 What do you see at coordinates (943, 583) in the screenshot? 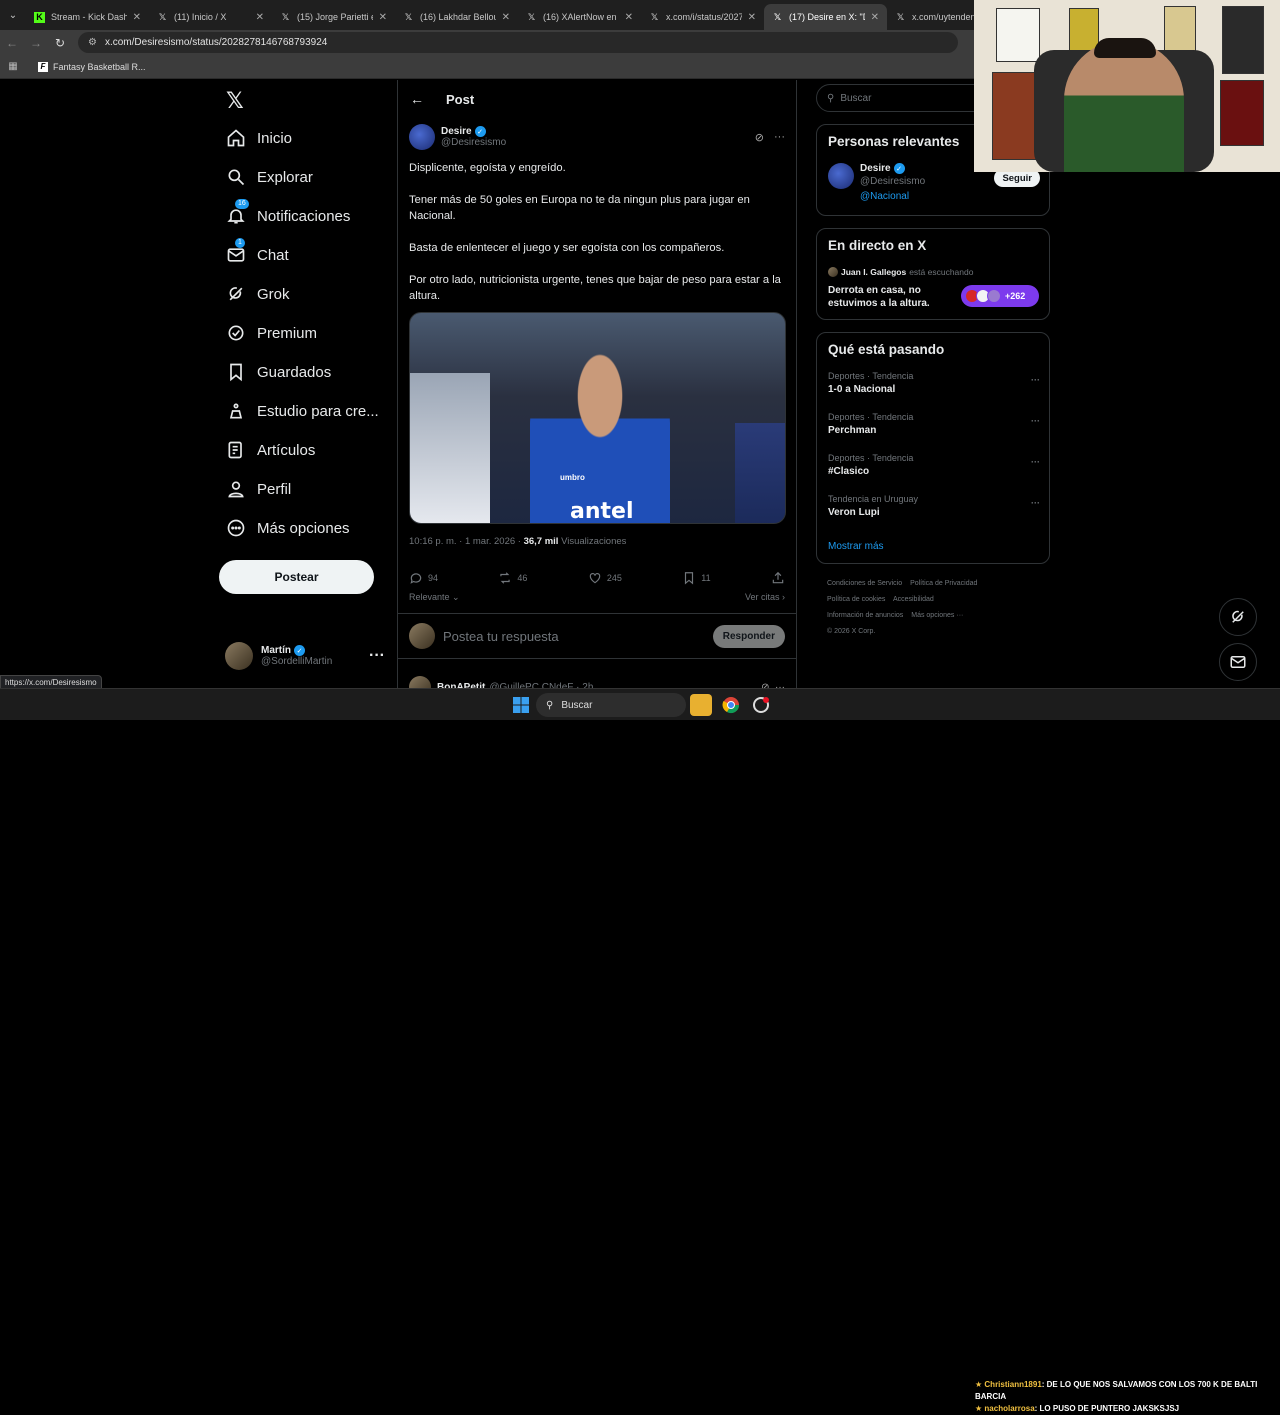
I see `footer-link: Política de Privacidad` at bounding box center [943, 583].